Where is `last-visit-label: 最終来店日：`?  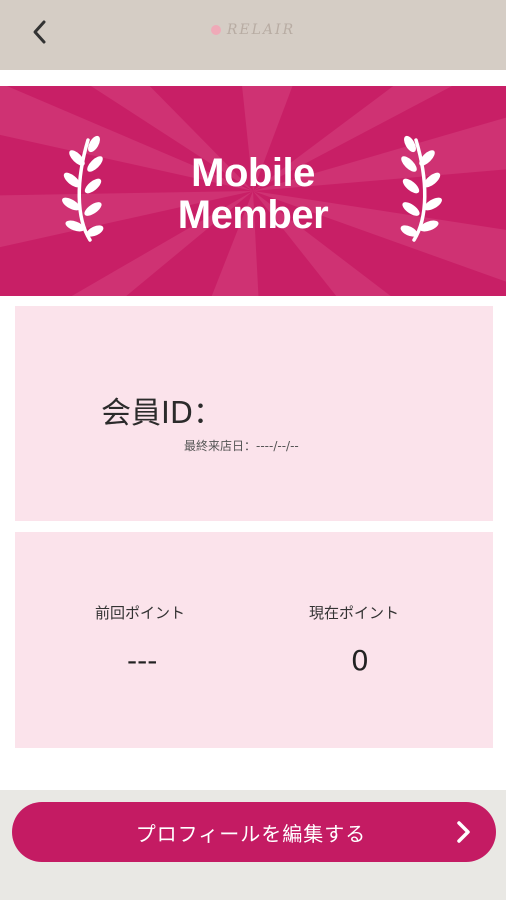
last-visit-label: 最終来店日： is located at coordinates (220, 446).